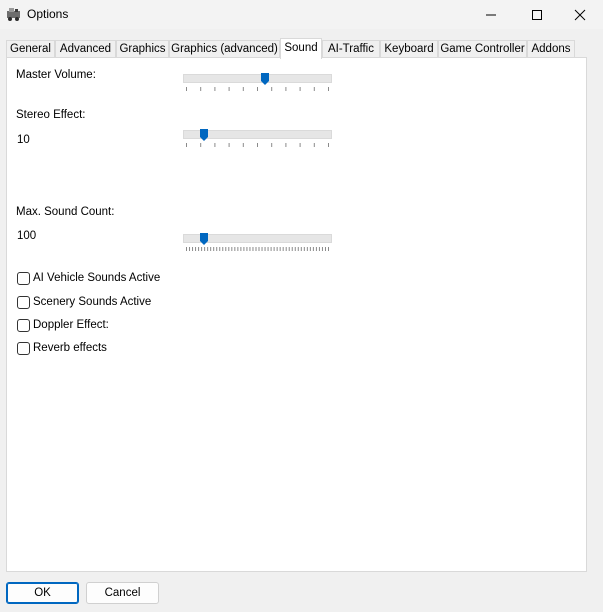 The image size is (603, 612). I want to click on max-sound-count-slider, so click(258, 241).